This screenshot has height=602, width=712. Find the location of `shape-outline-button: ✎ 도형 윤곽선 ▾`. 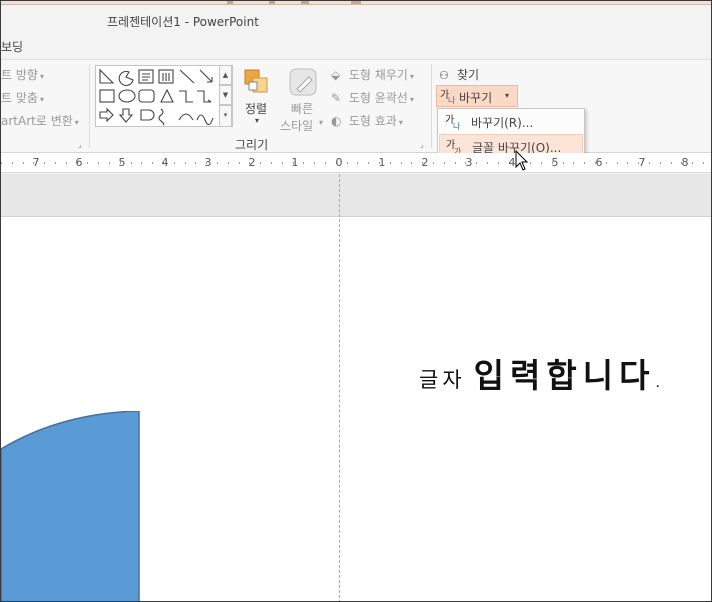

shape-outline-button: ✎ 도형 윤곽선 ▾ is located at coordinates (372, 97).